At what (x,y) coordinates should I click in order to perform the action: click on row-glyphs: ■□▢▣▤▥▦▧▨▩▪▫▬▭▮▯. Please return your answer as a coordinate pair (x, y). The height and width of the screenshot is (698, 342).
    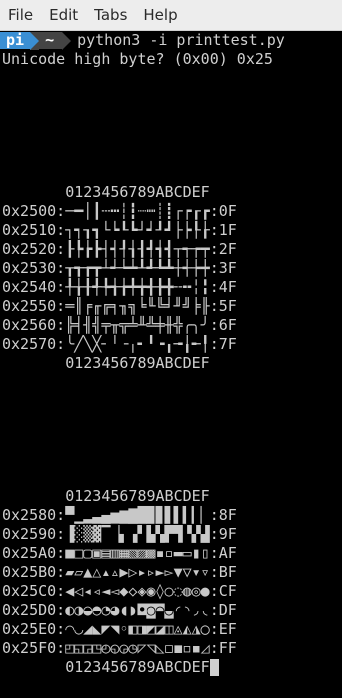
    Looking at the image, I should click on (137, 553).